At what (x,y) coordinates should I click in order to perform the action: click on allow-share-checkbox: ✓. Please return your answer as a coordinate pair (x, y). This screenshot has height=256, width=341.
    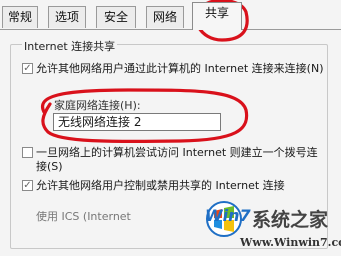
    Looking at the image, I should click on (27, 68).